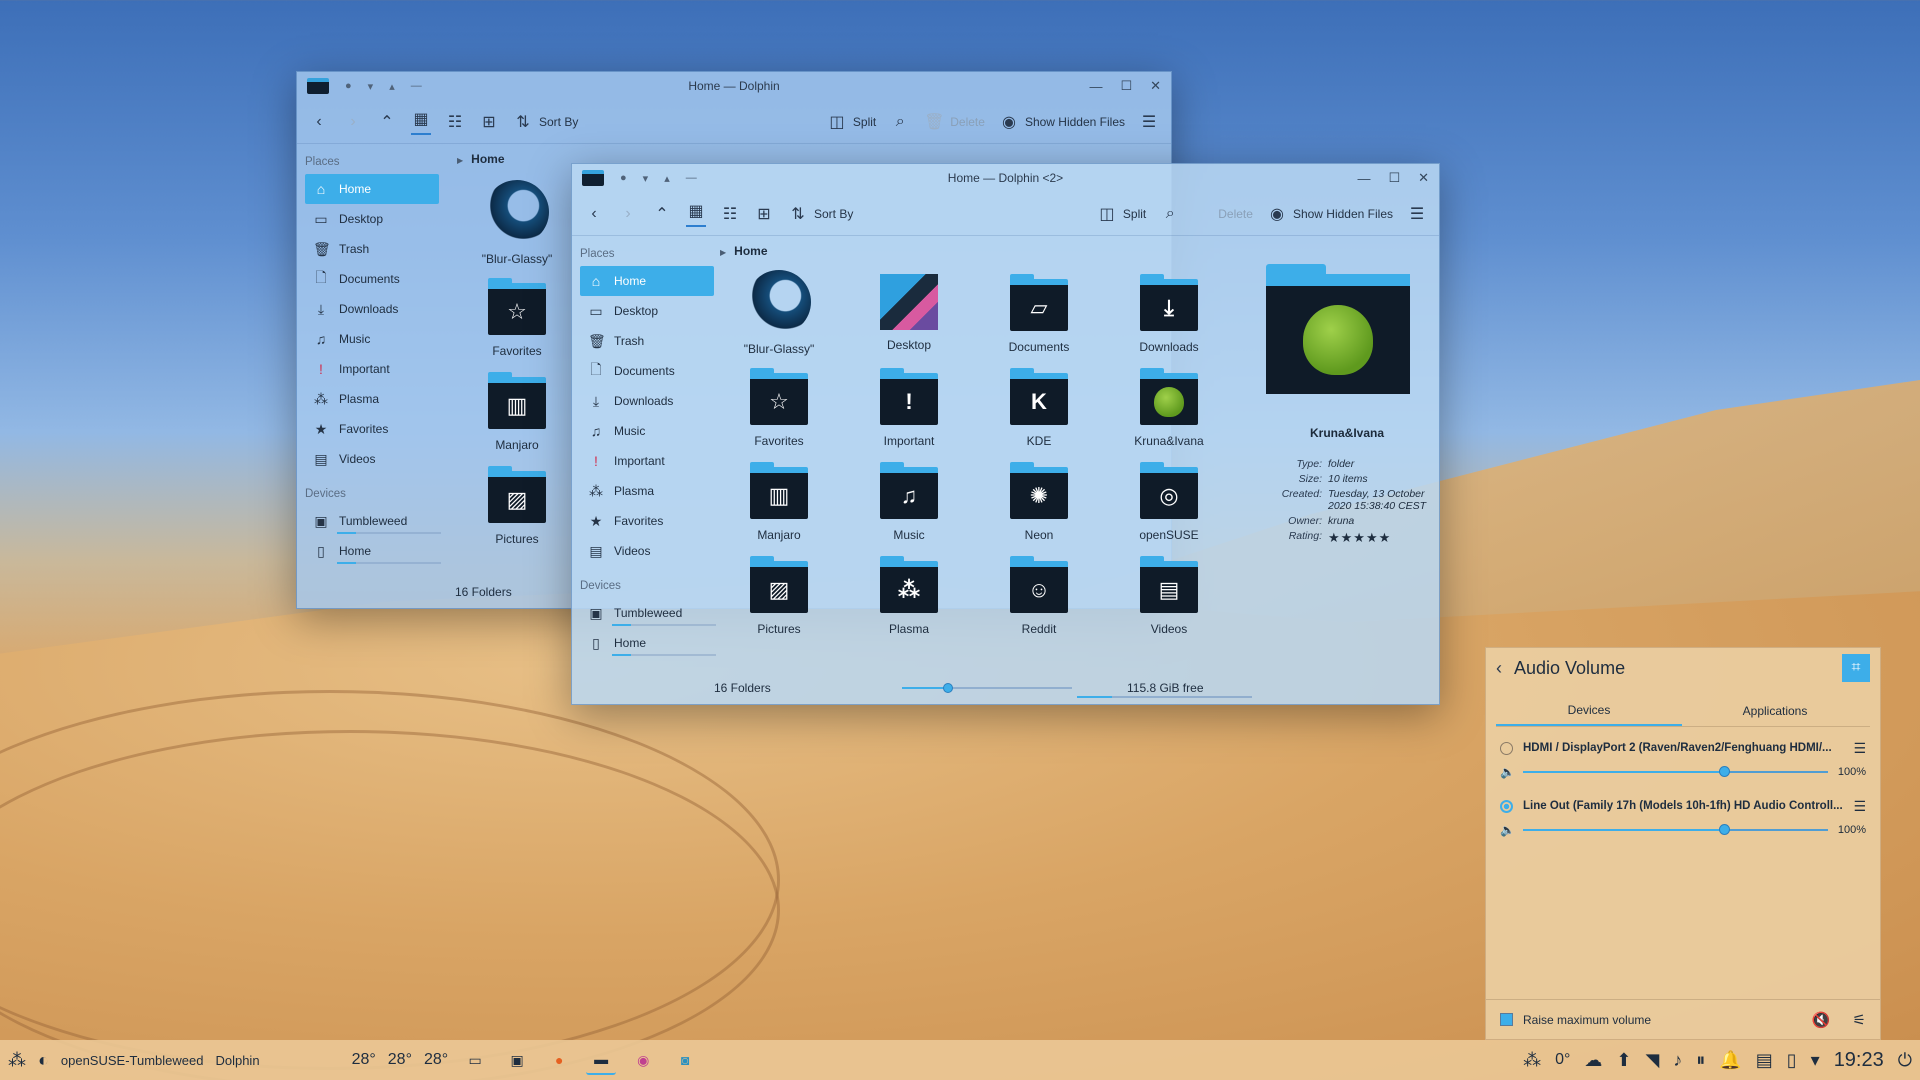 The width and height of the screenshot is (1920, 1080). Describe the element at coordinates (372, 429) in the screenshot. I see `place-favorites: ★ Favorites` at that location.